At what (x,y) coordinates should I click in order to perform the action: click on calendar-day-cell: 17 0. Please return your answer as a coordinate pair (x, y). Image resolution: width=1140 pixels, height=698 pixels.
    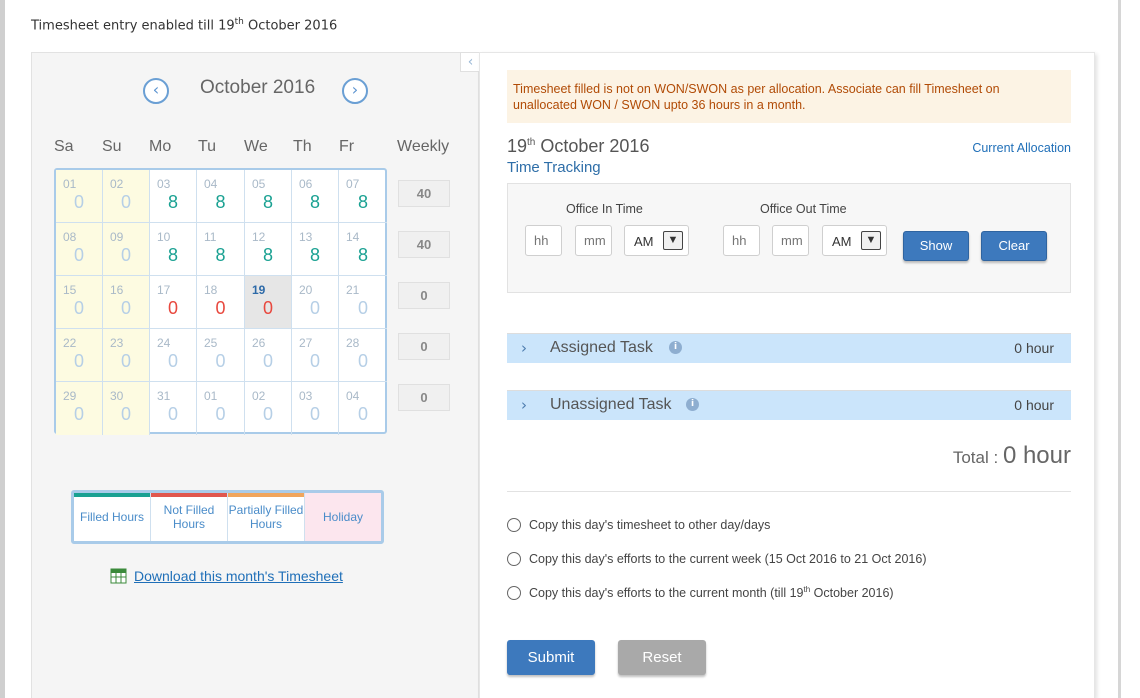
    Looking at the image, I should click on (173, 302).